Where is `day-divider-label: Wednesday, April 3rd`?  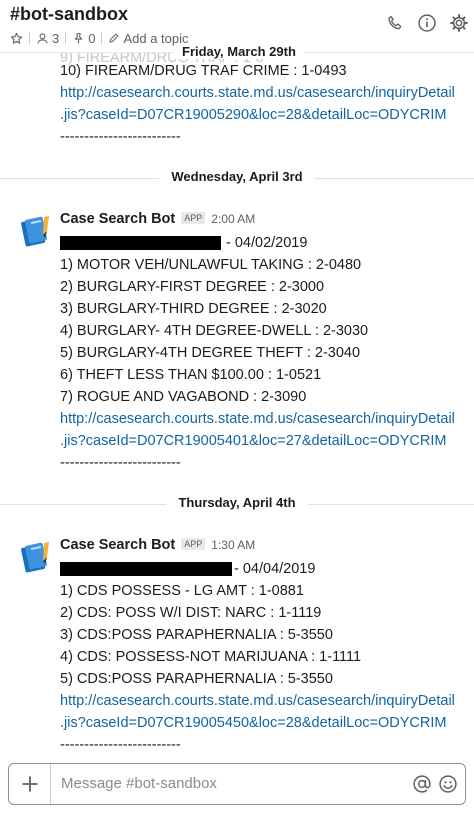
day-divider-label: Wednesday, April 3rd is located at coordinates (237, 176).